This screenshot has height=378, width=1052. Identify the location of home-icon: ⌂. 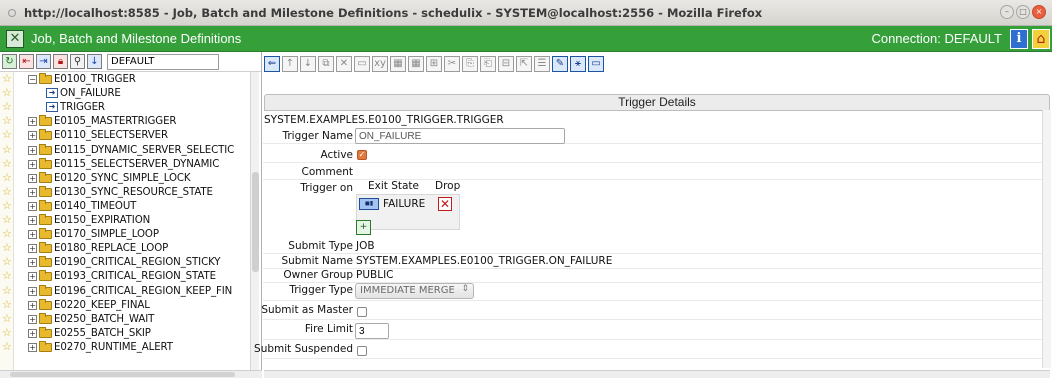
(1041, 39).